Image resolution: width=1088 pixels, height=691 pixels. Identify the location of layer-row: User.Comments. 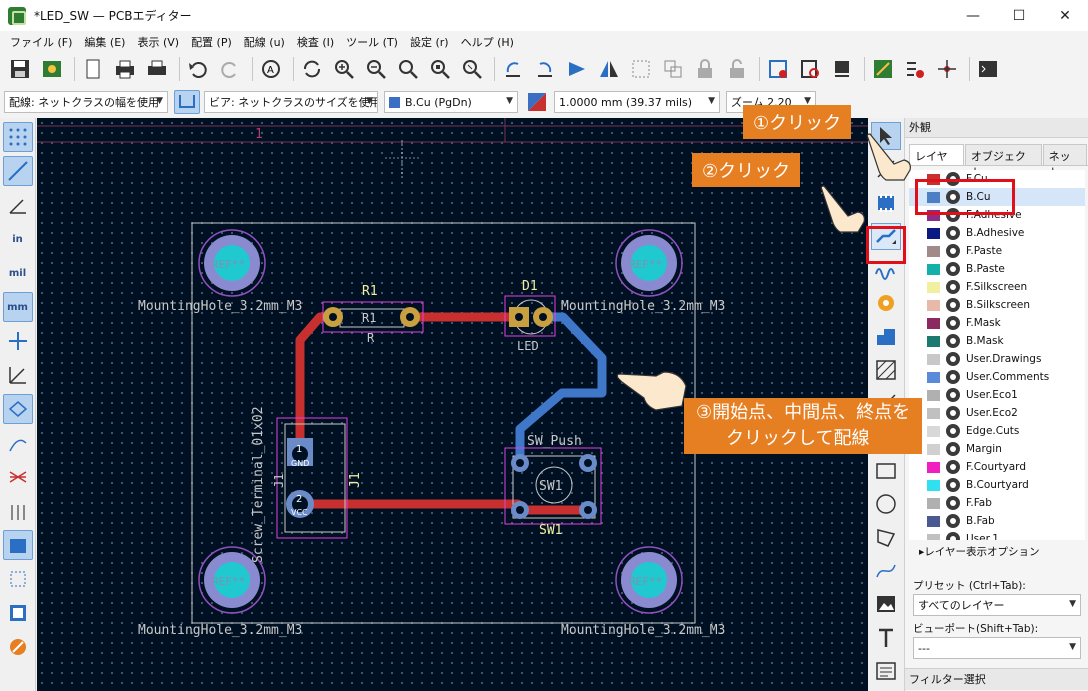
(997, 377).